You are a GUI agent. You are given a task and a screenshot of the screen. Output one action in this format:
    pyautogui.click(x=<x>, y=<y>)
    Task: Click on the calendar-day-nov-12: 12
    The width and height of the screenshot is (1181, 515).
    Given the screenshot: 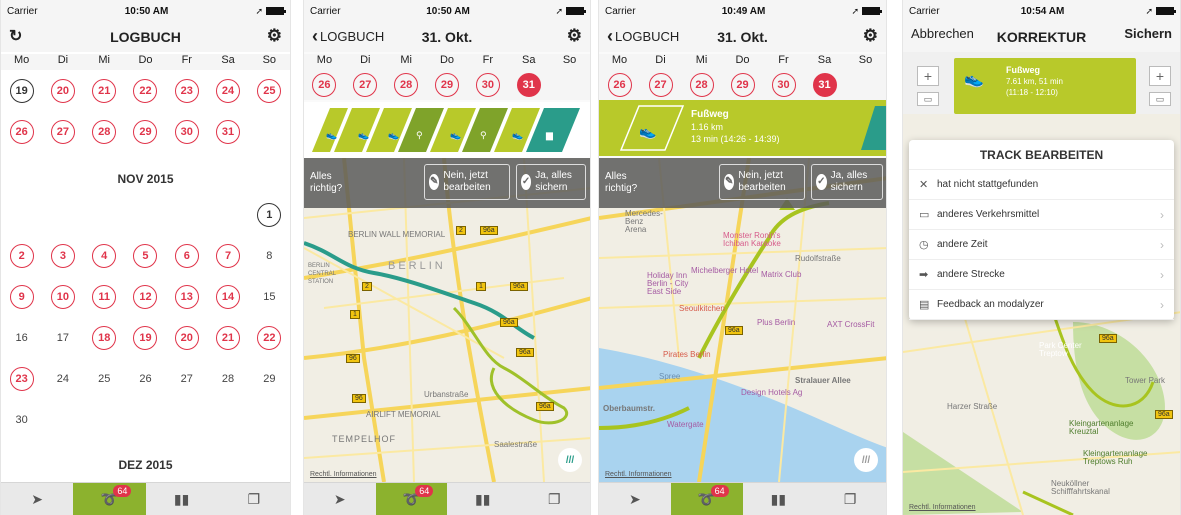 What is the action you would take?
    pyautogui.click(x=145, y=296)
    